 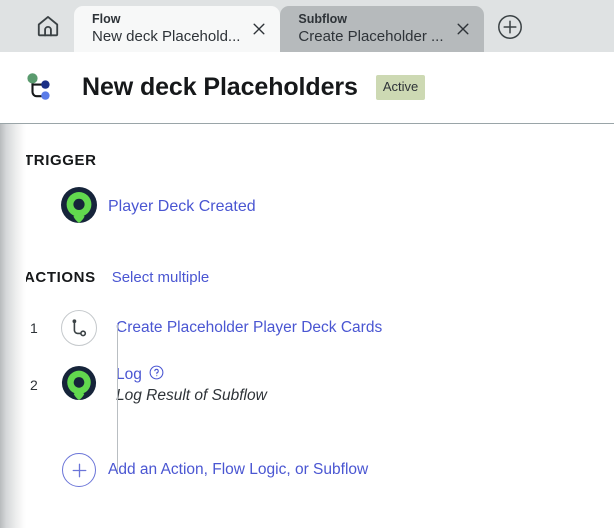 What do you see at coordinates (238, 470) in the screenshot?
I see `add-action-label: Add an Action, Flow Logic, or Subflow` at bounding box center [238, 470].